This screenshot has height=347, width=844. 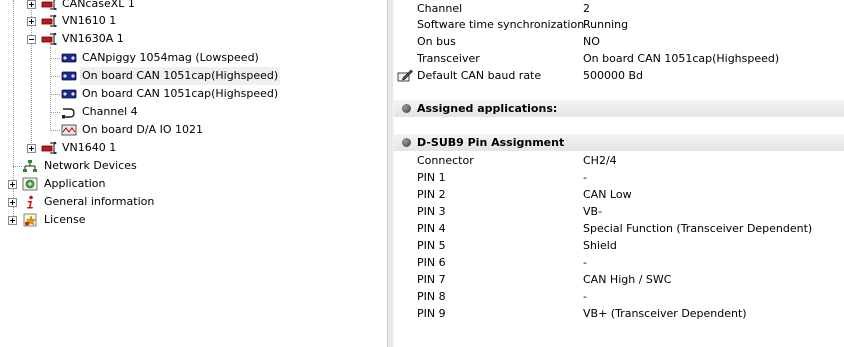 I want to click on pin-name: PIN 2, so click(x=431, y=194).